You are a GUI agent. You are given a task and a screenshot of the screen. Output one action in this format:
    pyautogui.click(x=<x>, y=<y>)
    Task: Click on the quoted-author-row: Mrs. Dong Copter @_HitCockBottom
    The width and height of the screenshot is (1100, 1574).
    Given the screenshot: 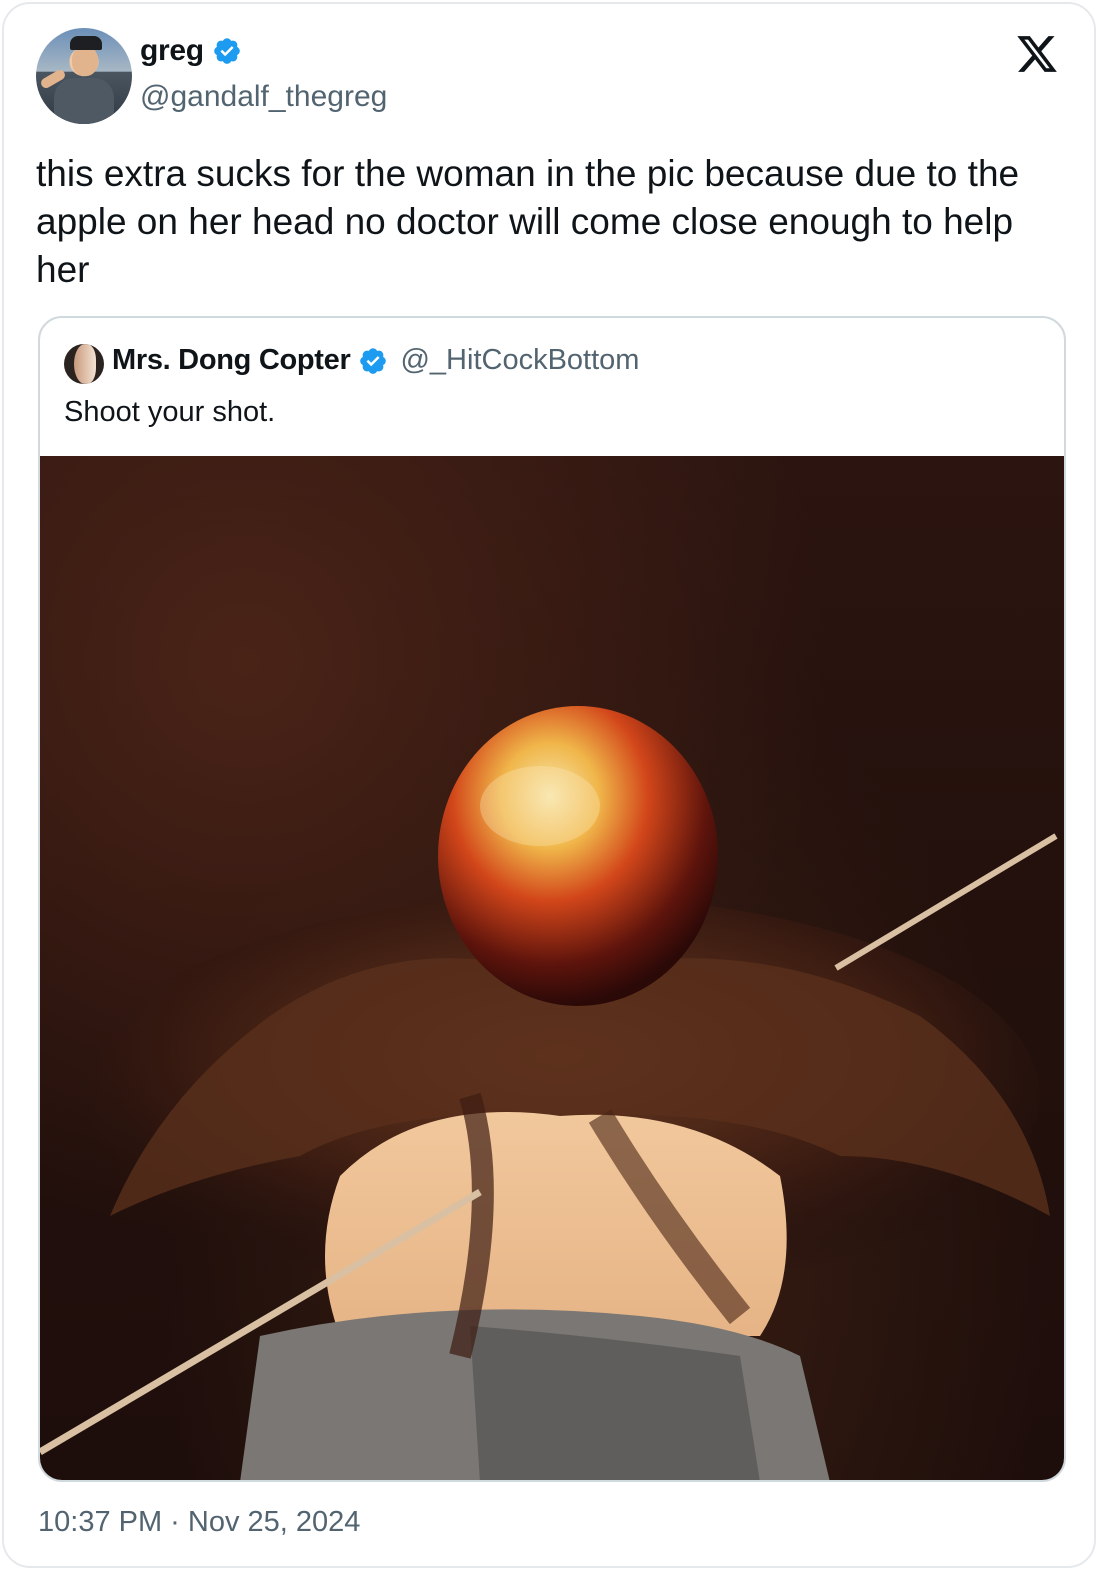 What is the action you would take?
    pyautogui.click(x=375, y=360)
    